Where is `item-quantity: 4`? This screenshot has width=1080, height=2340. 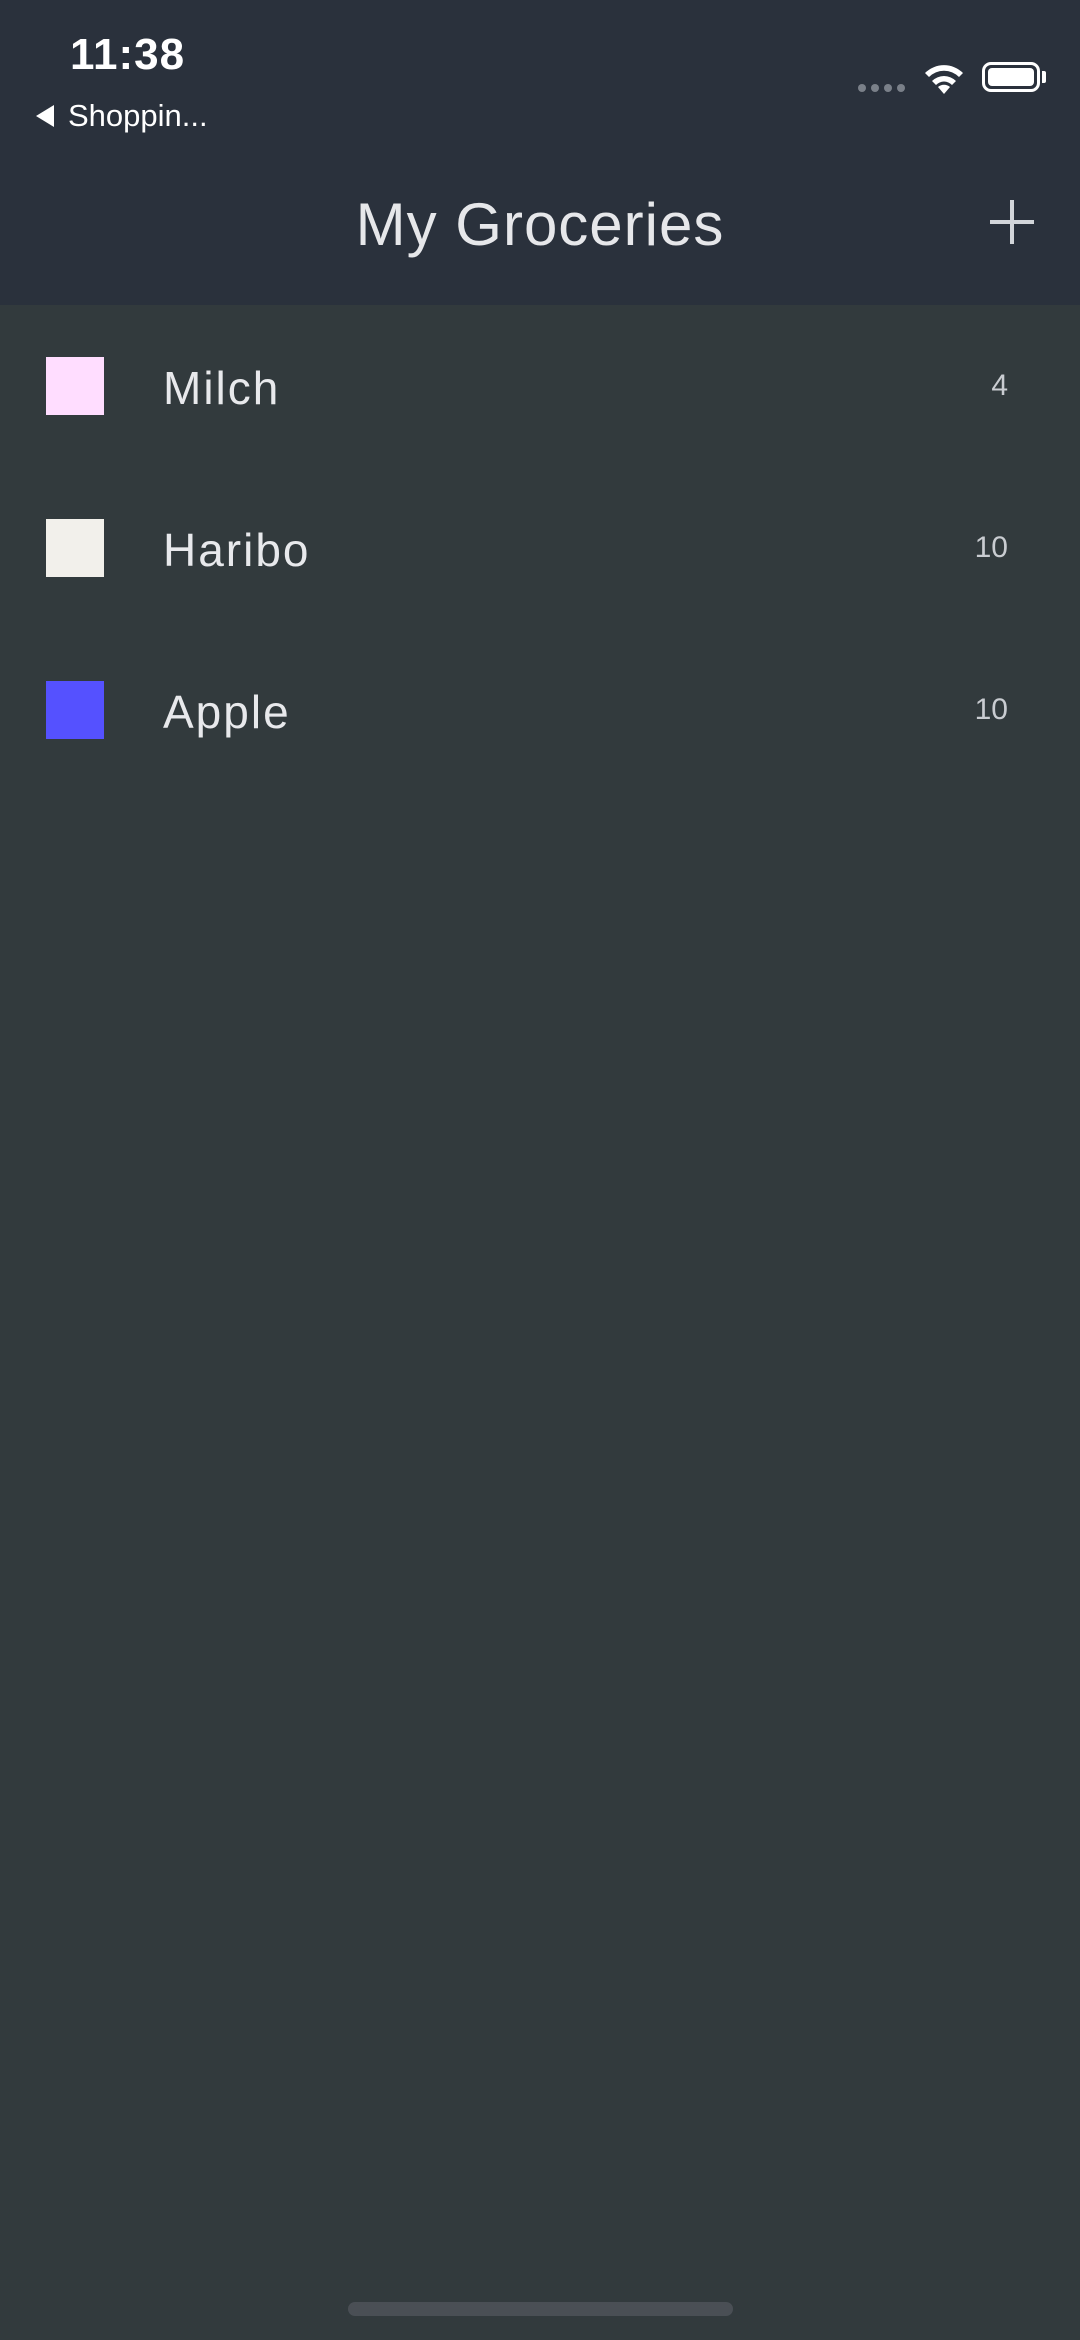
item-quantity: 4 is located at coordinates (999, 385).